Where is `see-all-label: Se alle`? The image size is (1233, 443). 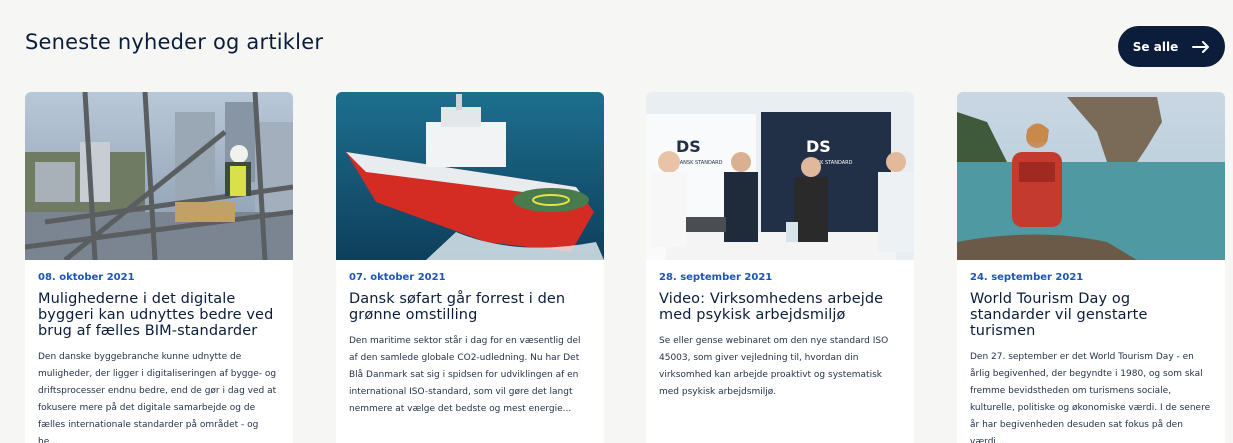
see-all-label: Se alle is located at coordinates (1155, 46).